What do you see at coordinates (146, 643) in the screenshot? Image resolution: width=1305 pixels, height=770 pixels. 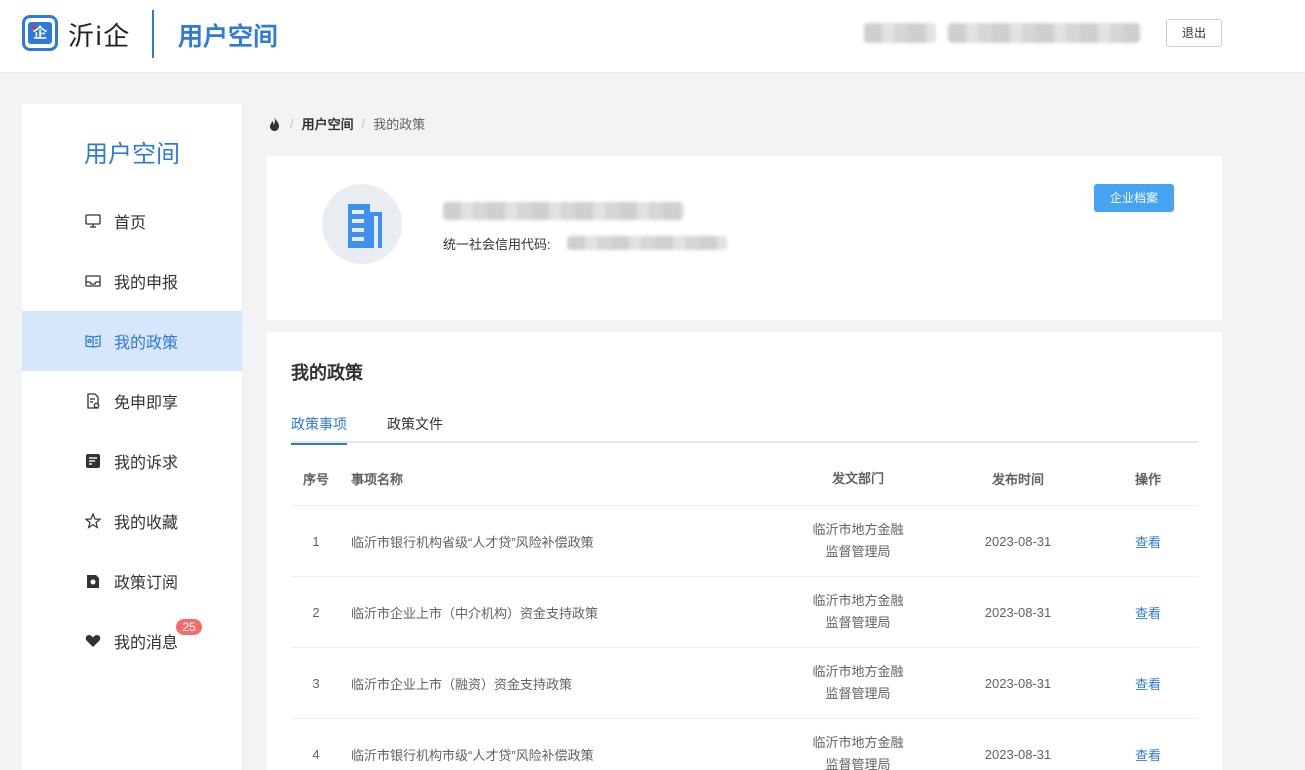 I see `sidebar-item-label: 我的消息` at bounding box center [146, 643].